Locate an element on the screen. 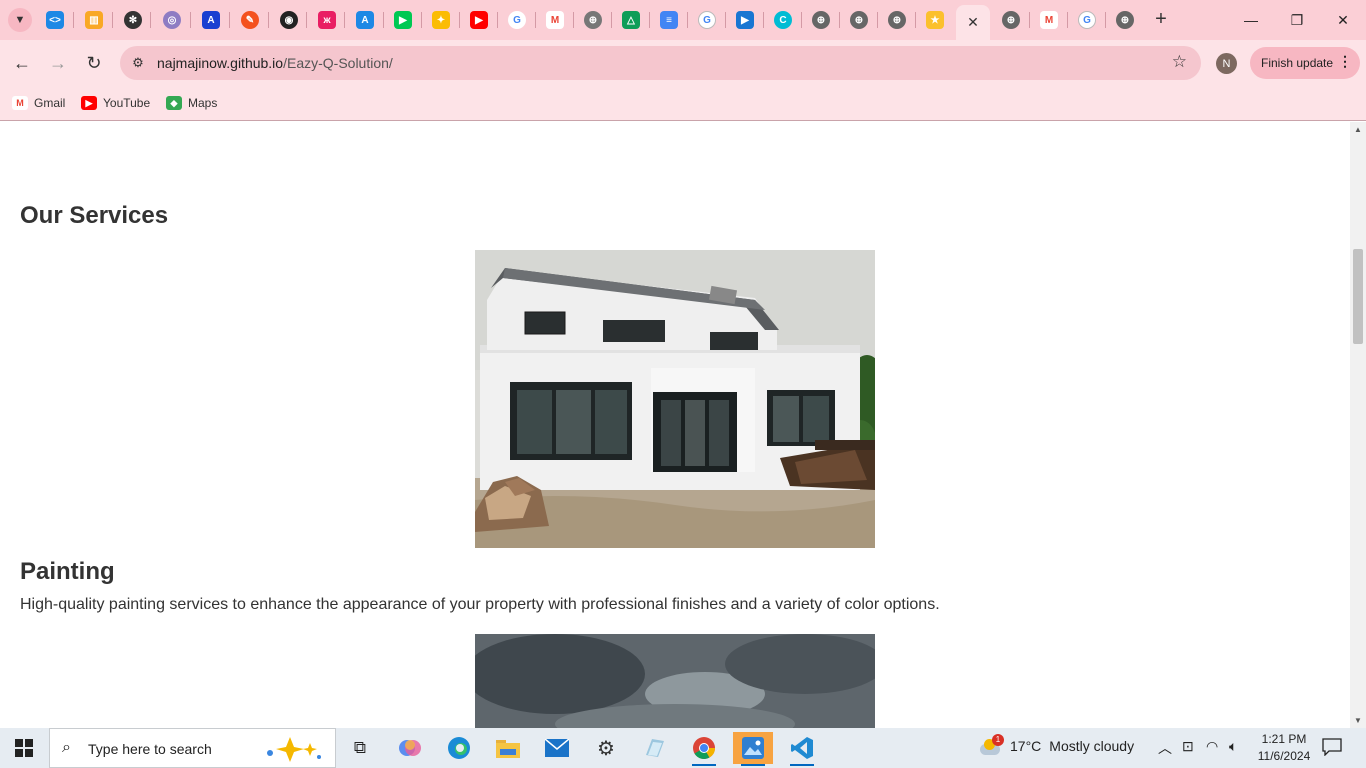  tune-icon: ⚙ is located at coordinates (138, 62).